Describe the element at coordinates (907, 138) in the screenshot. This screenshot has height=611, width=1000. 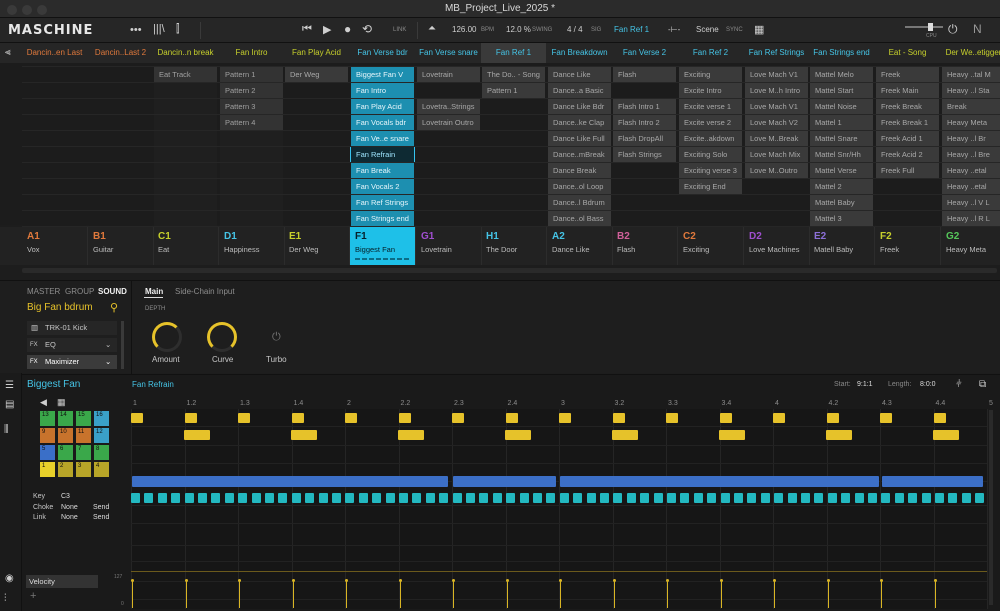
I see `clip-cell: Freek Acid 1` at that location.